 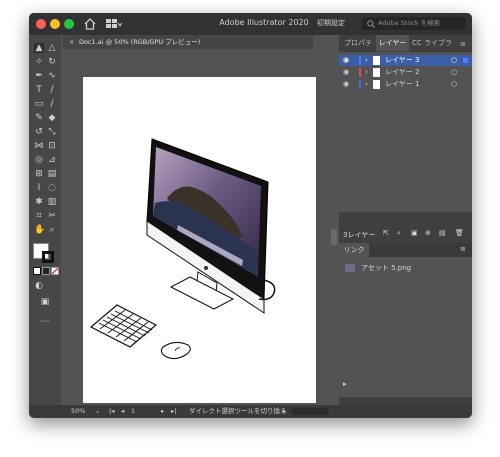 I want to click on panel-collapse-handle, so click(x=334, y=237).